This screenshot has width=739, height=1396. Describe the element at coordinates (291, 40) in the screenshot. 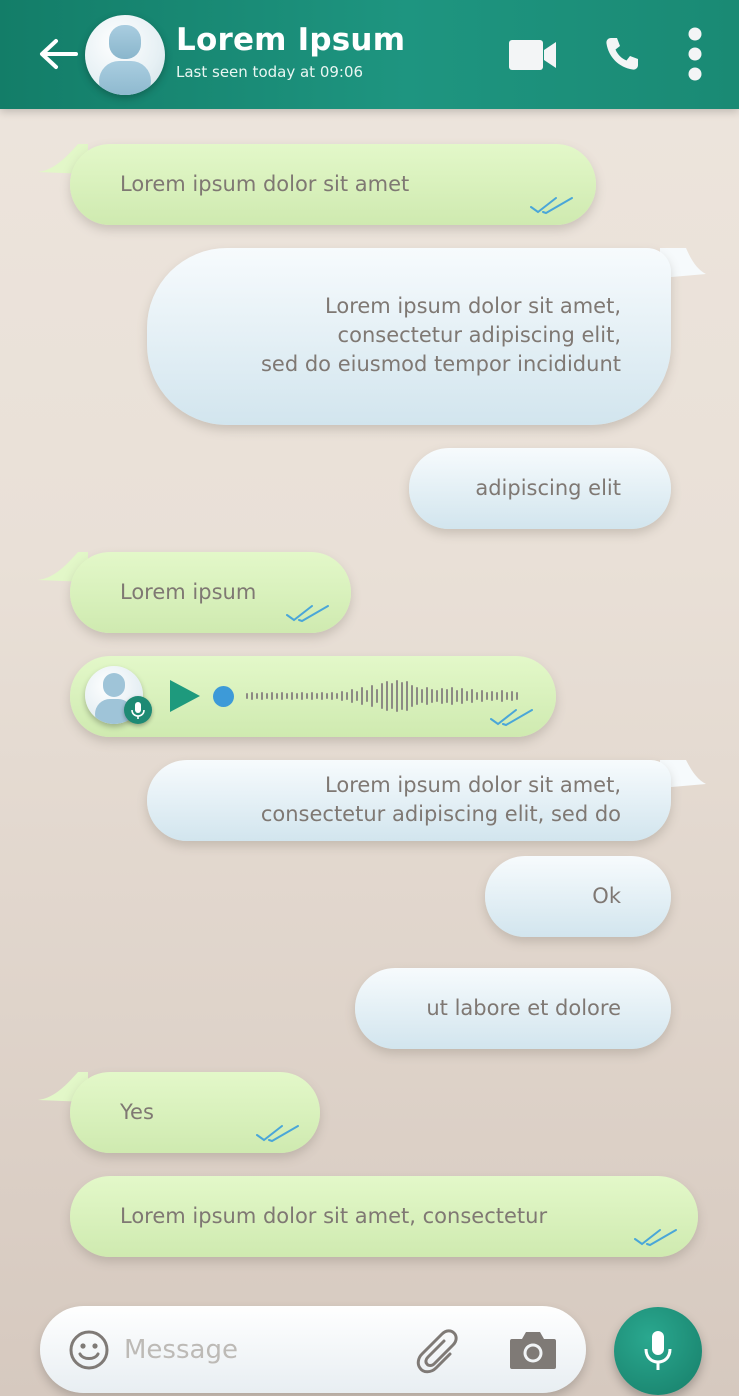

I see `contact-name: Lorem Ipsum` at that location.